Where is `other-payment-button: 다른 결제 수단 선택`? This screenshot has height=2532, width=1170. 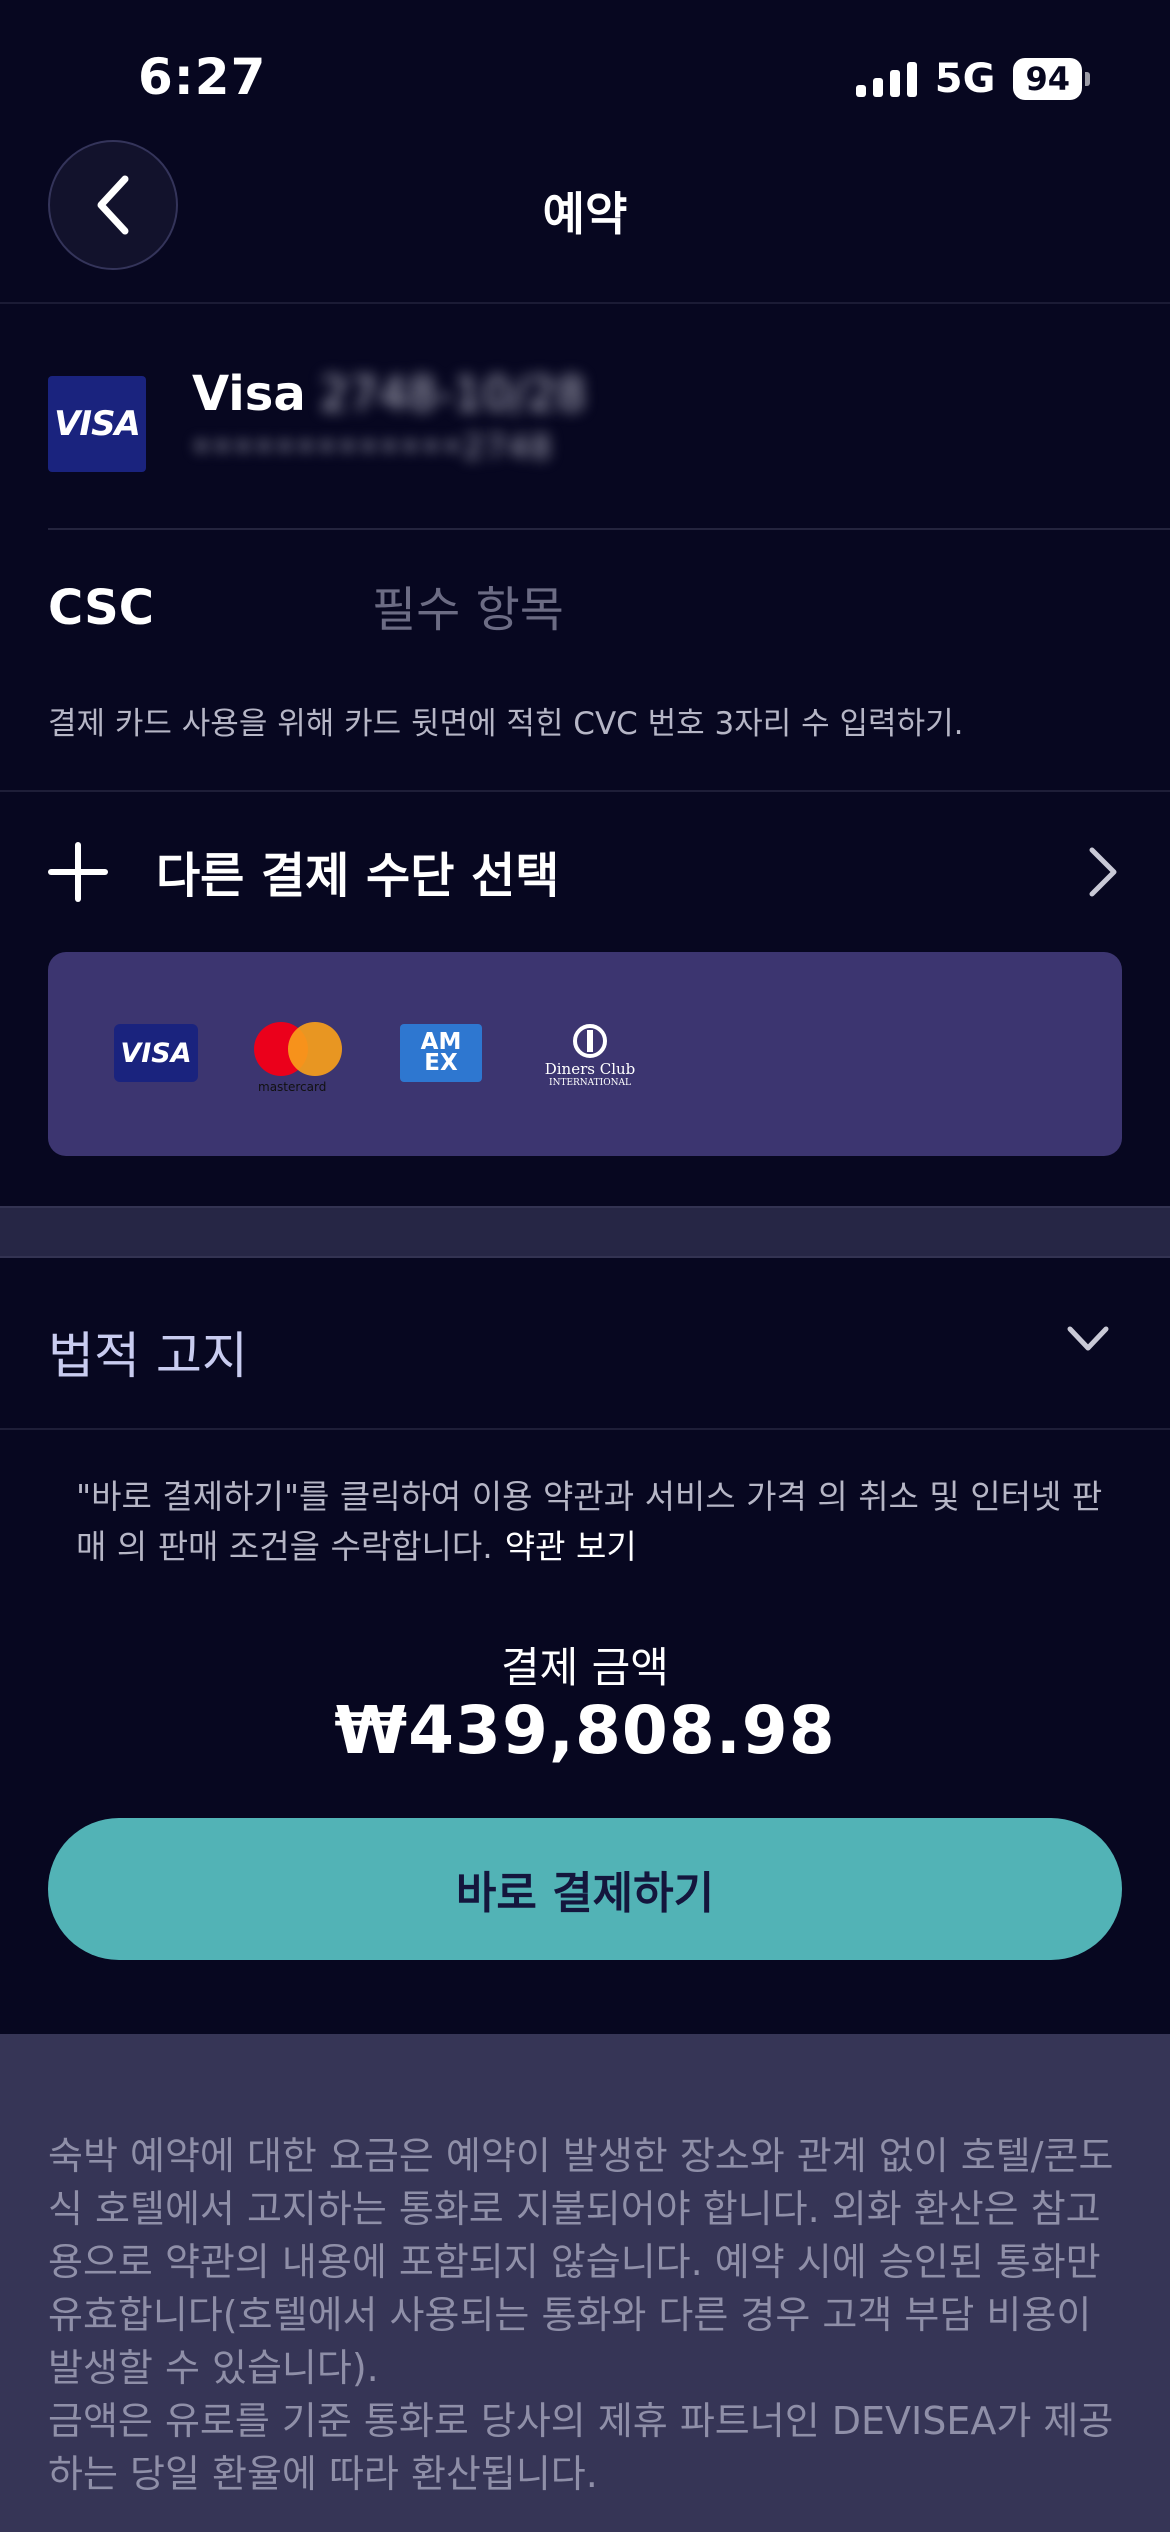 other-payment-button: 다른 결제 수단 선택 is located at coordinates (585, 872).